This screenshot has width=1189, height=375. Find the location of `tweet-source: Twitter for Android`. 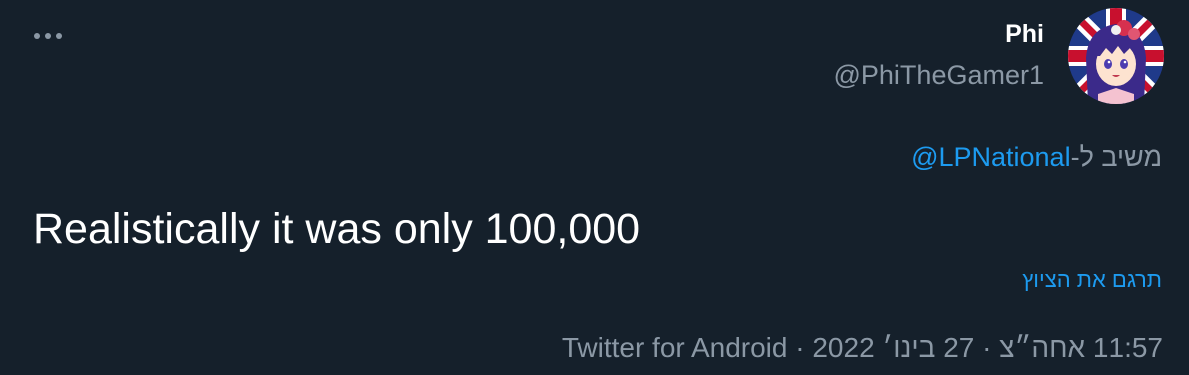

tweet-source: Twitter for Android is located at coordinates (675, 347).